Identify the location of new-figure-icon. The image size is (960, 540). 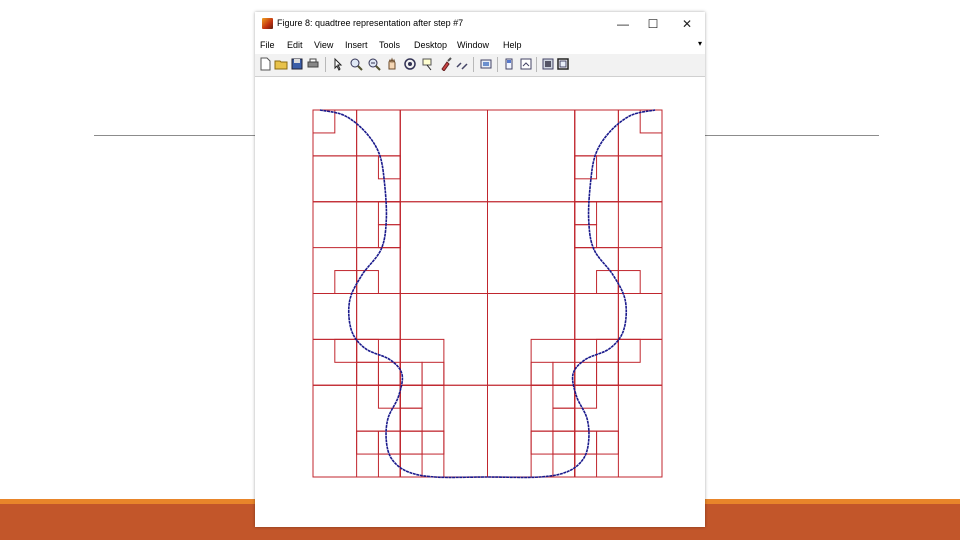
(265, 64).